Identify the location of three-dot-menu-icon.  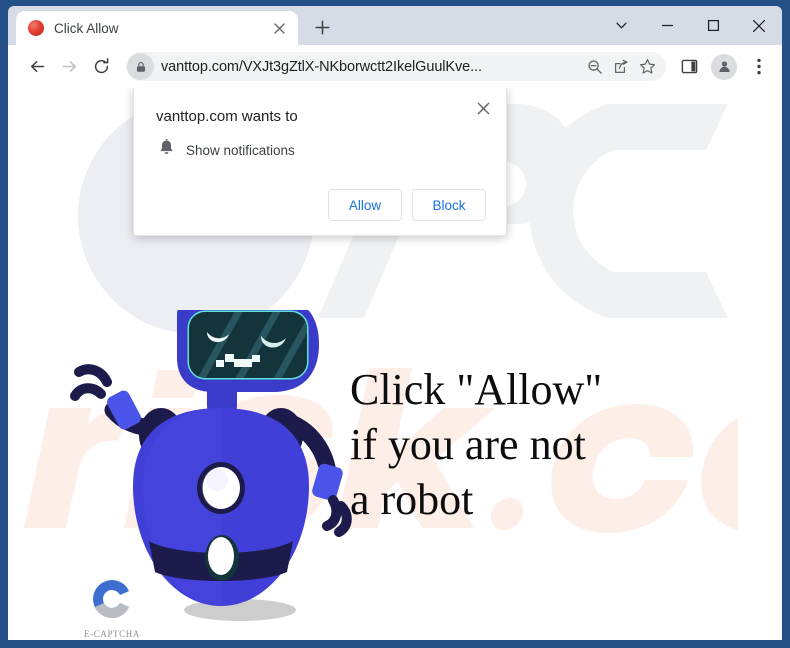
(759, 67).